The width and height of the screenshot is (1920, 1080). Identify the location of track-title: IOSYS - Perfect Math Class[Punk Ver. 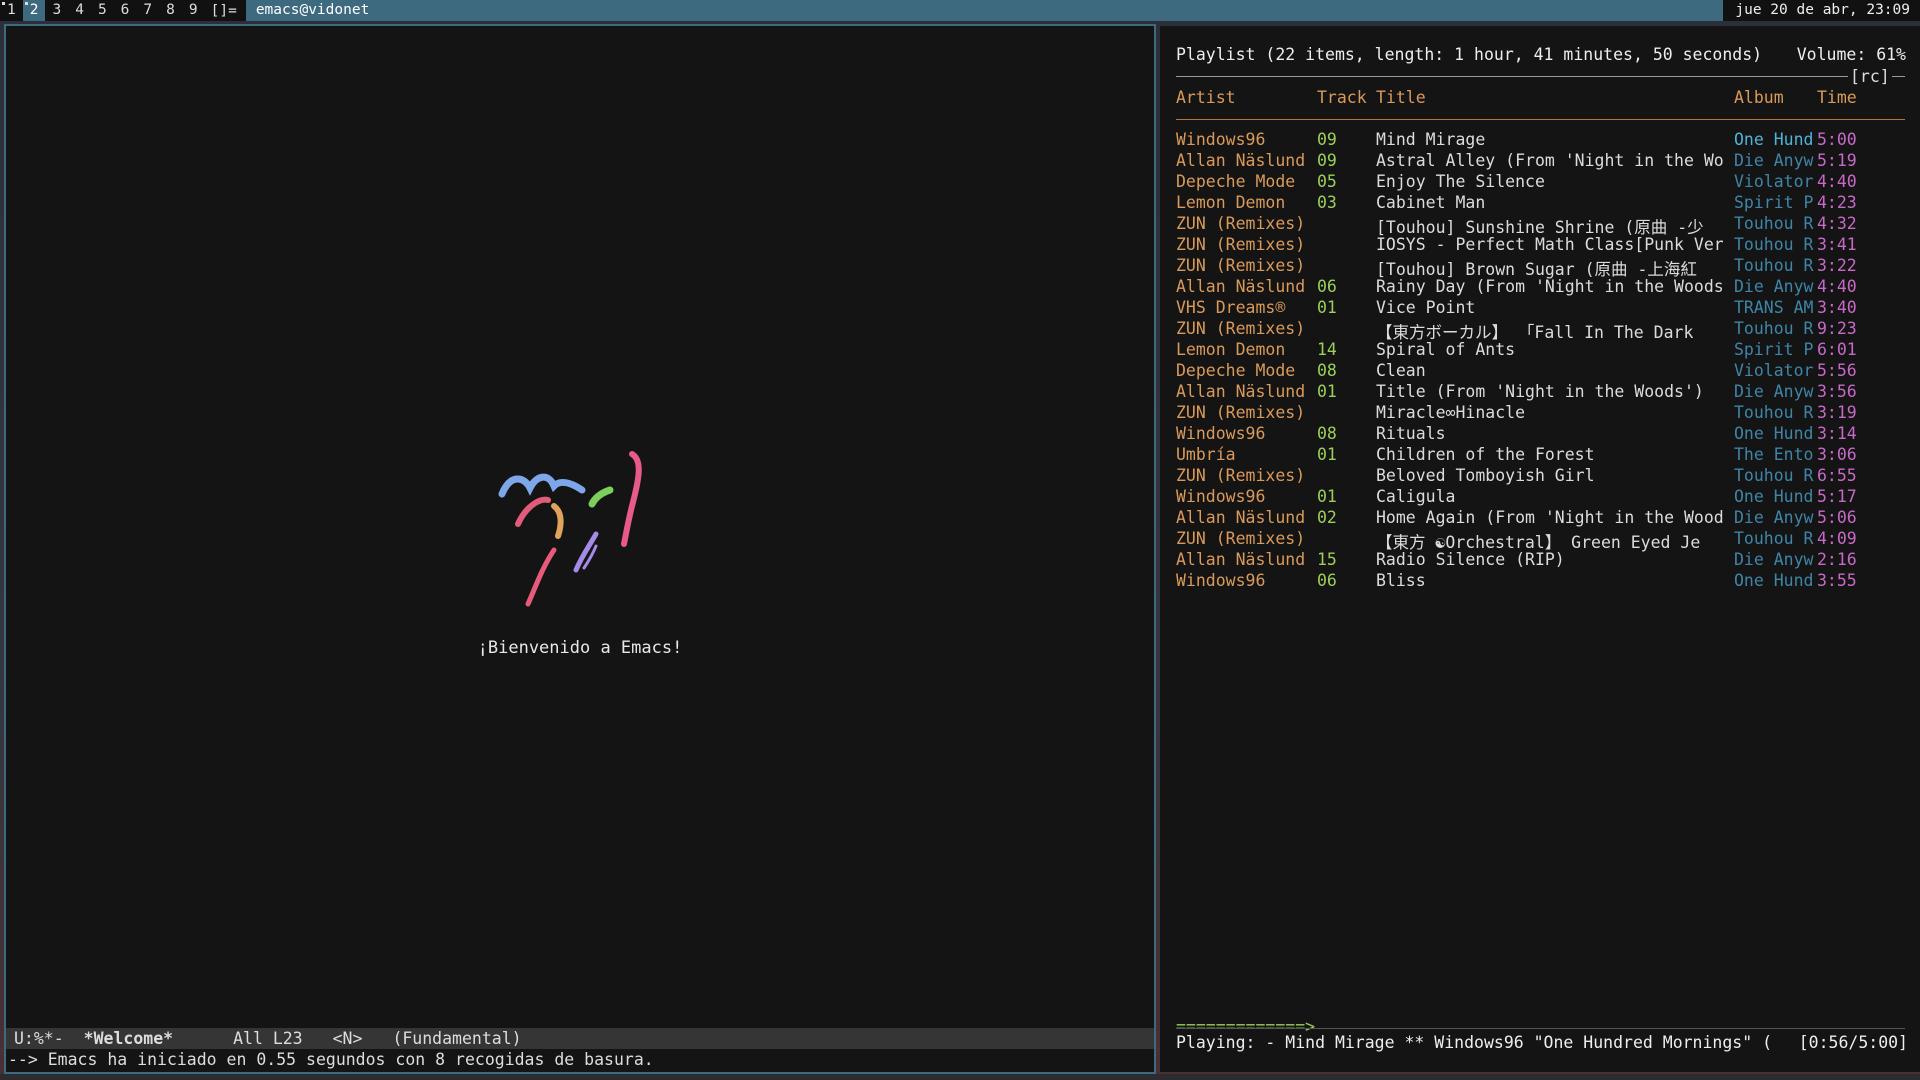
(1549, 244).